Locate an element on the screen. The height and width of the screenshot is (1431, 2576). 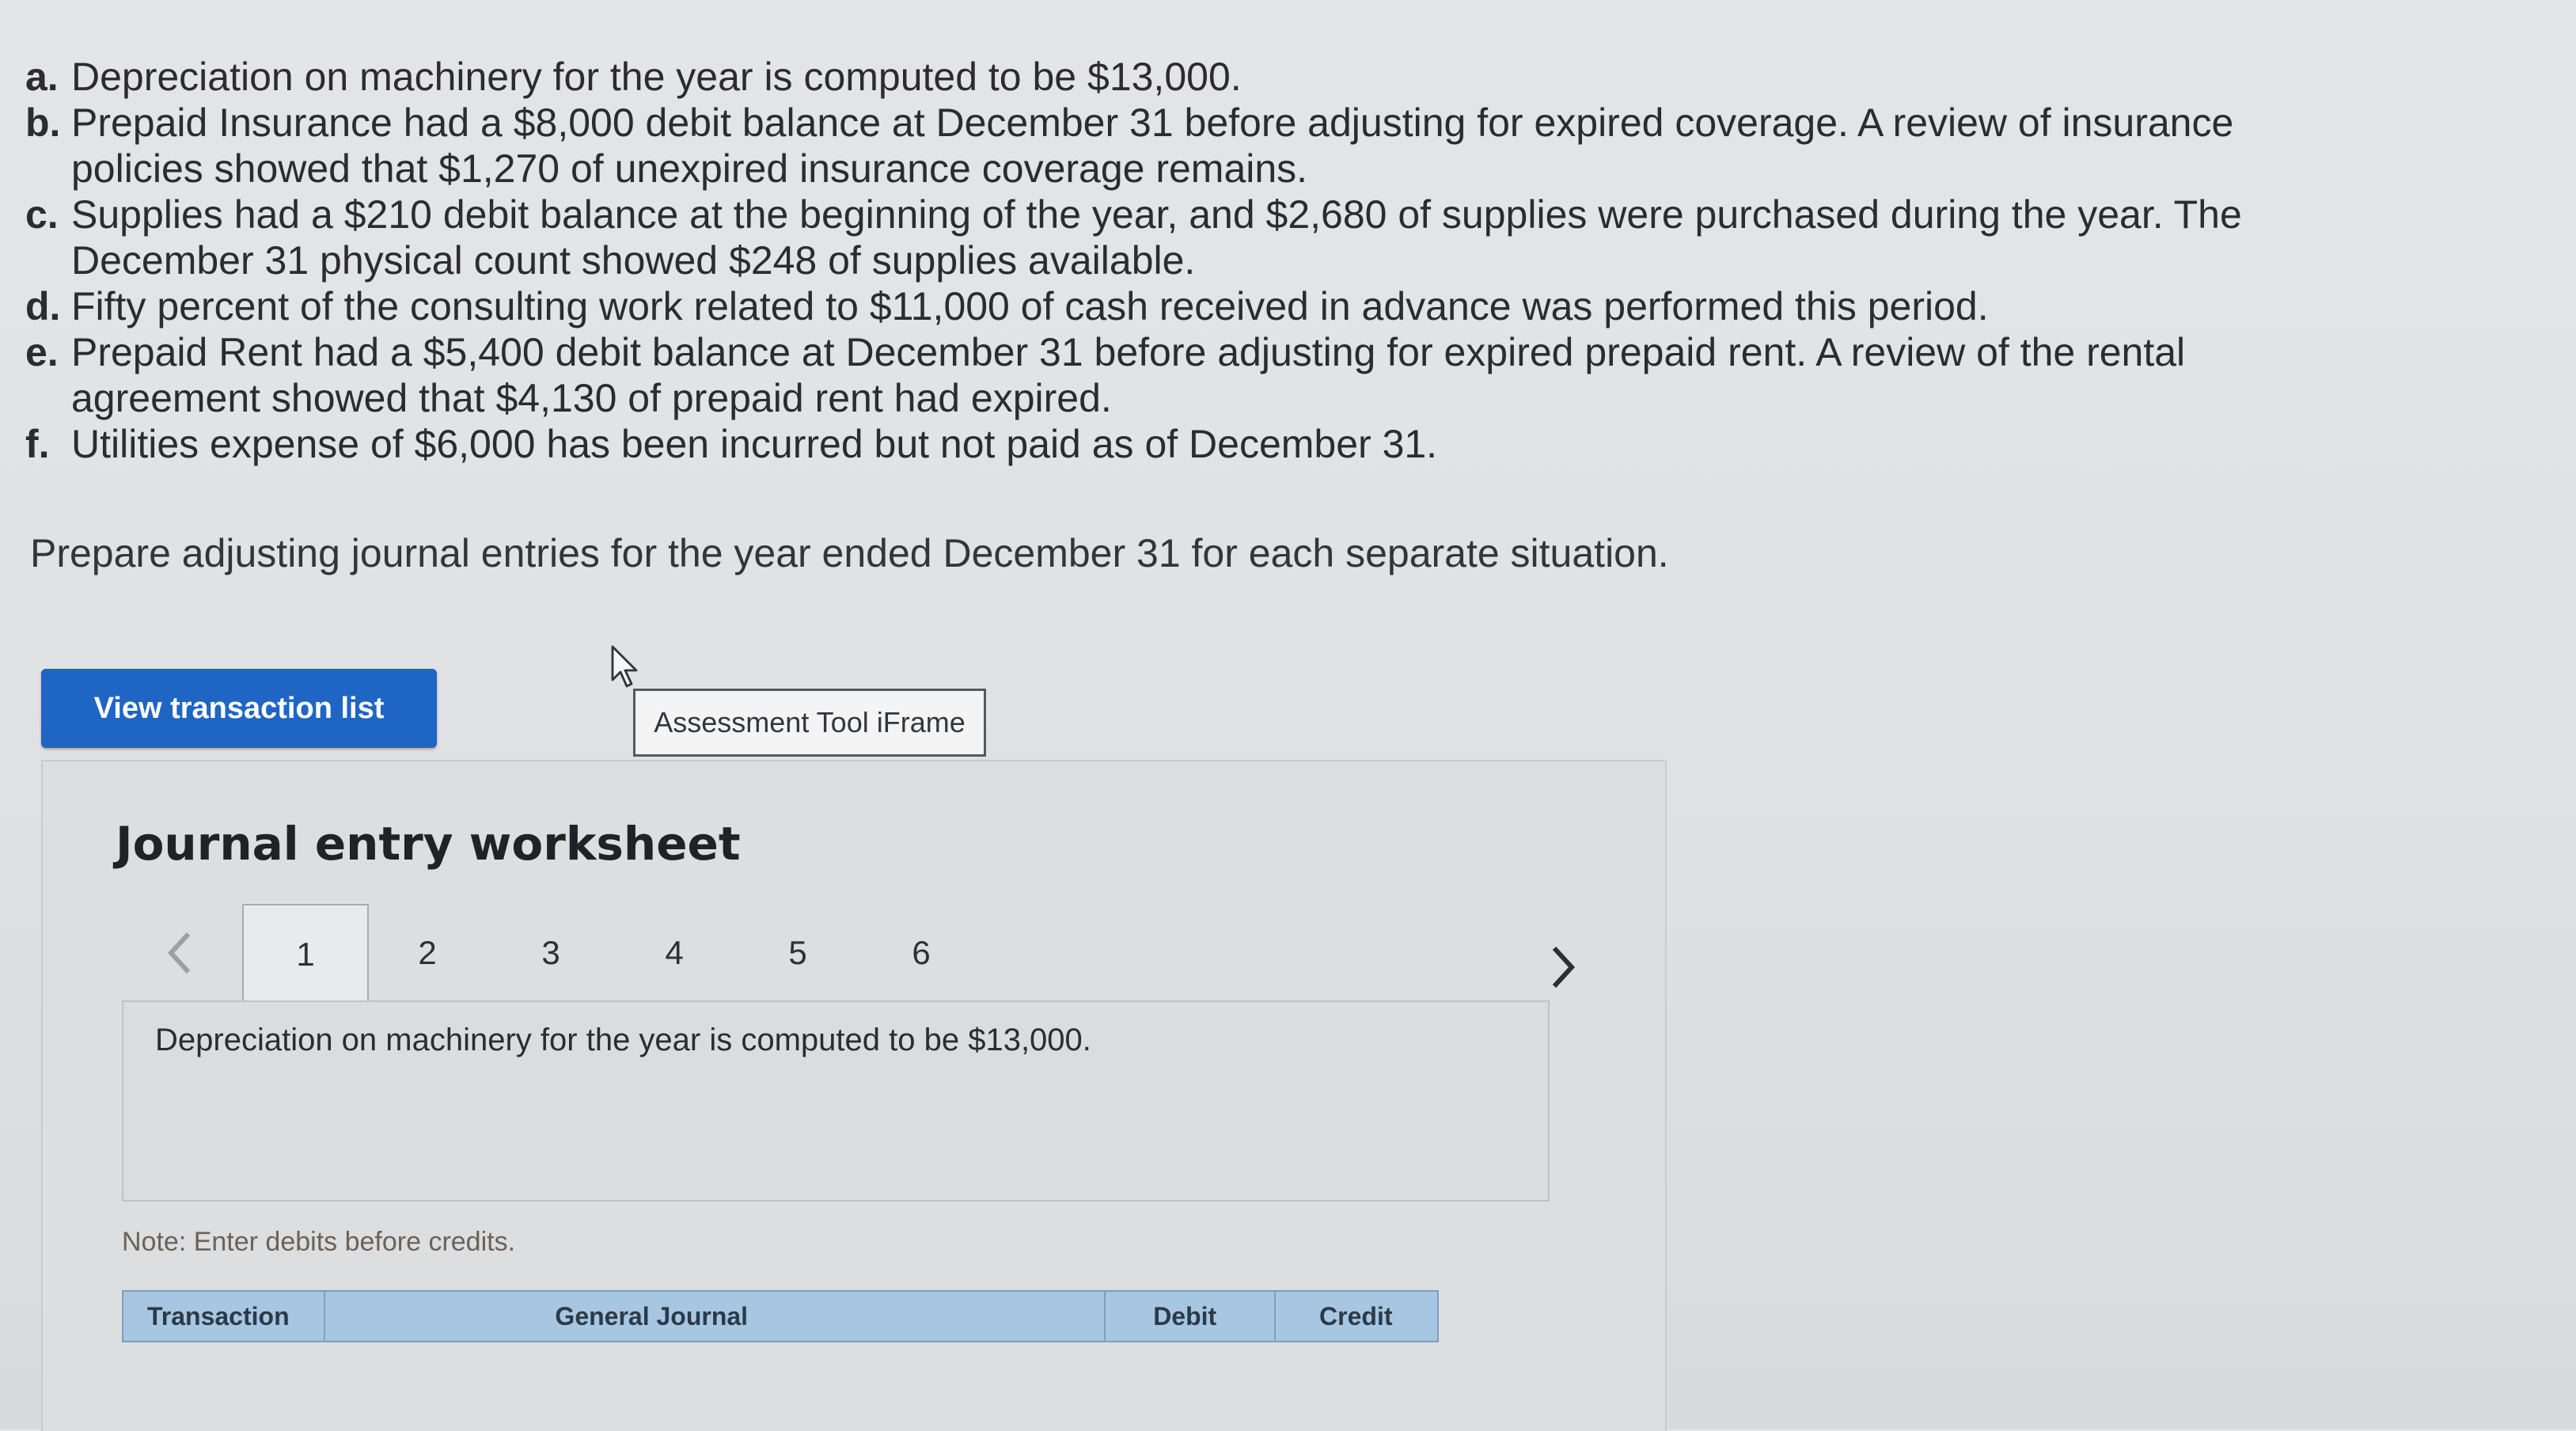
journal-table-header: Transaction General Journal Debit Credit is located at coordinates (780, 1316).